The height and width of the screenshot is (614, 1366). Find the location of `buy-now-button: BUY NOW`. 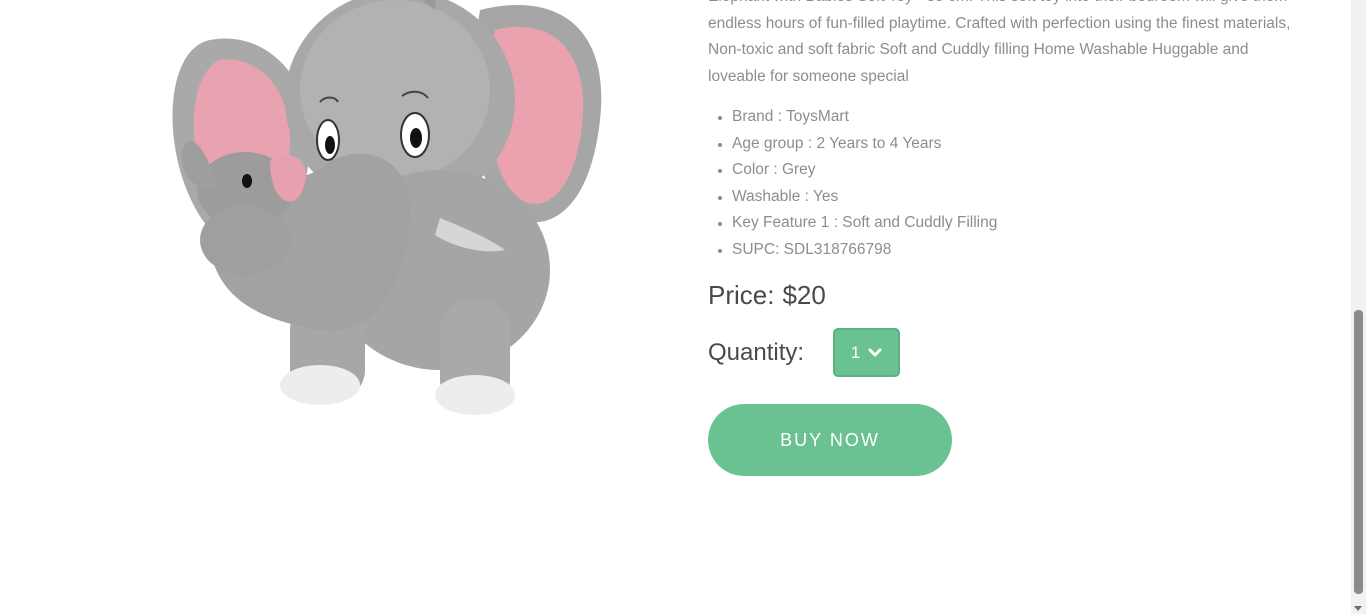

buy-now-button: BUY NOW is located at coordinates (830, 440).